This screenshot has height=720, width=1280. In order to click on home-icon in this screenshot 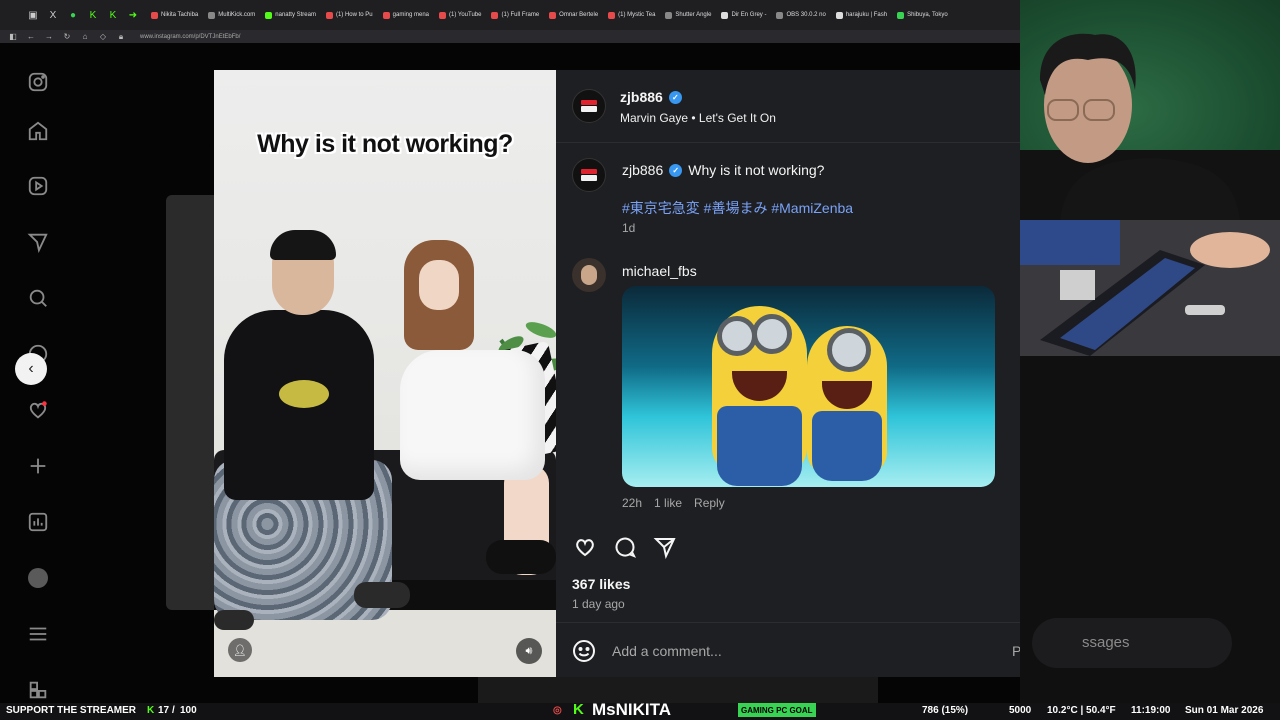, I will do `click(38, 131)`.